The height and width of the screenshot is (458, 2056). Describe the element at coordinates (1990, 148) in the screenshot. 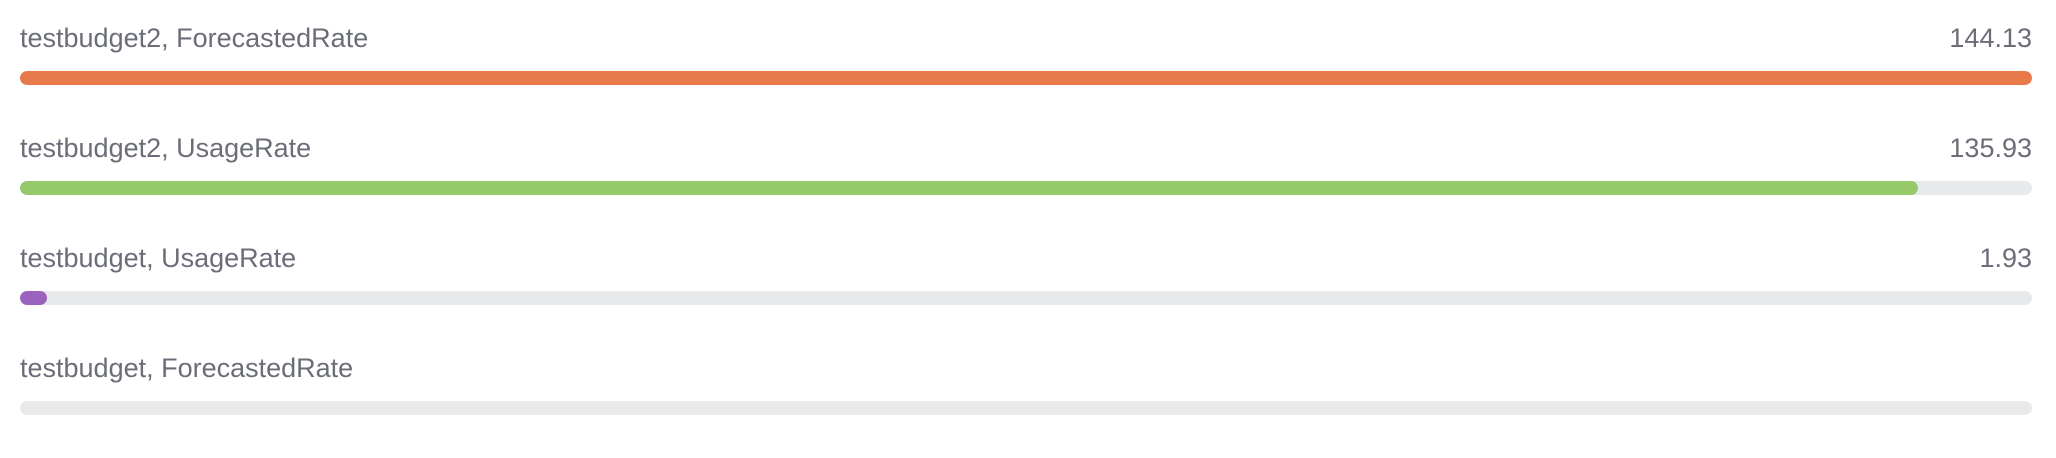

I see `bar-value: 135.93` at that location.